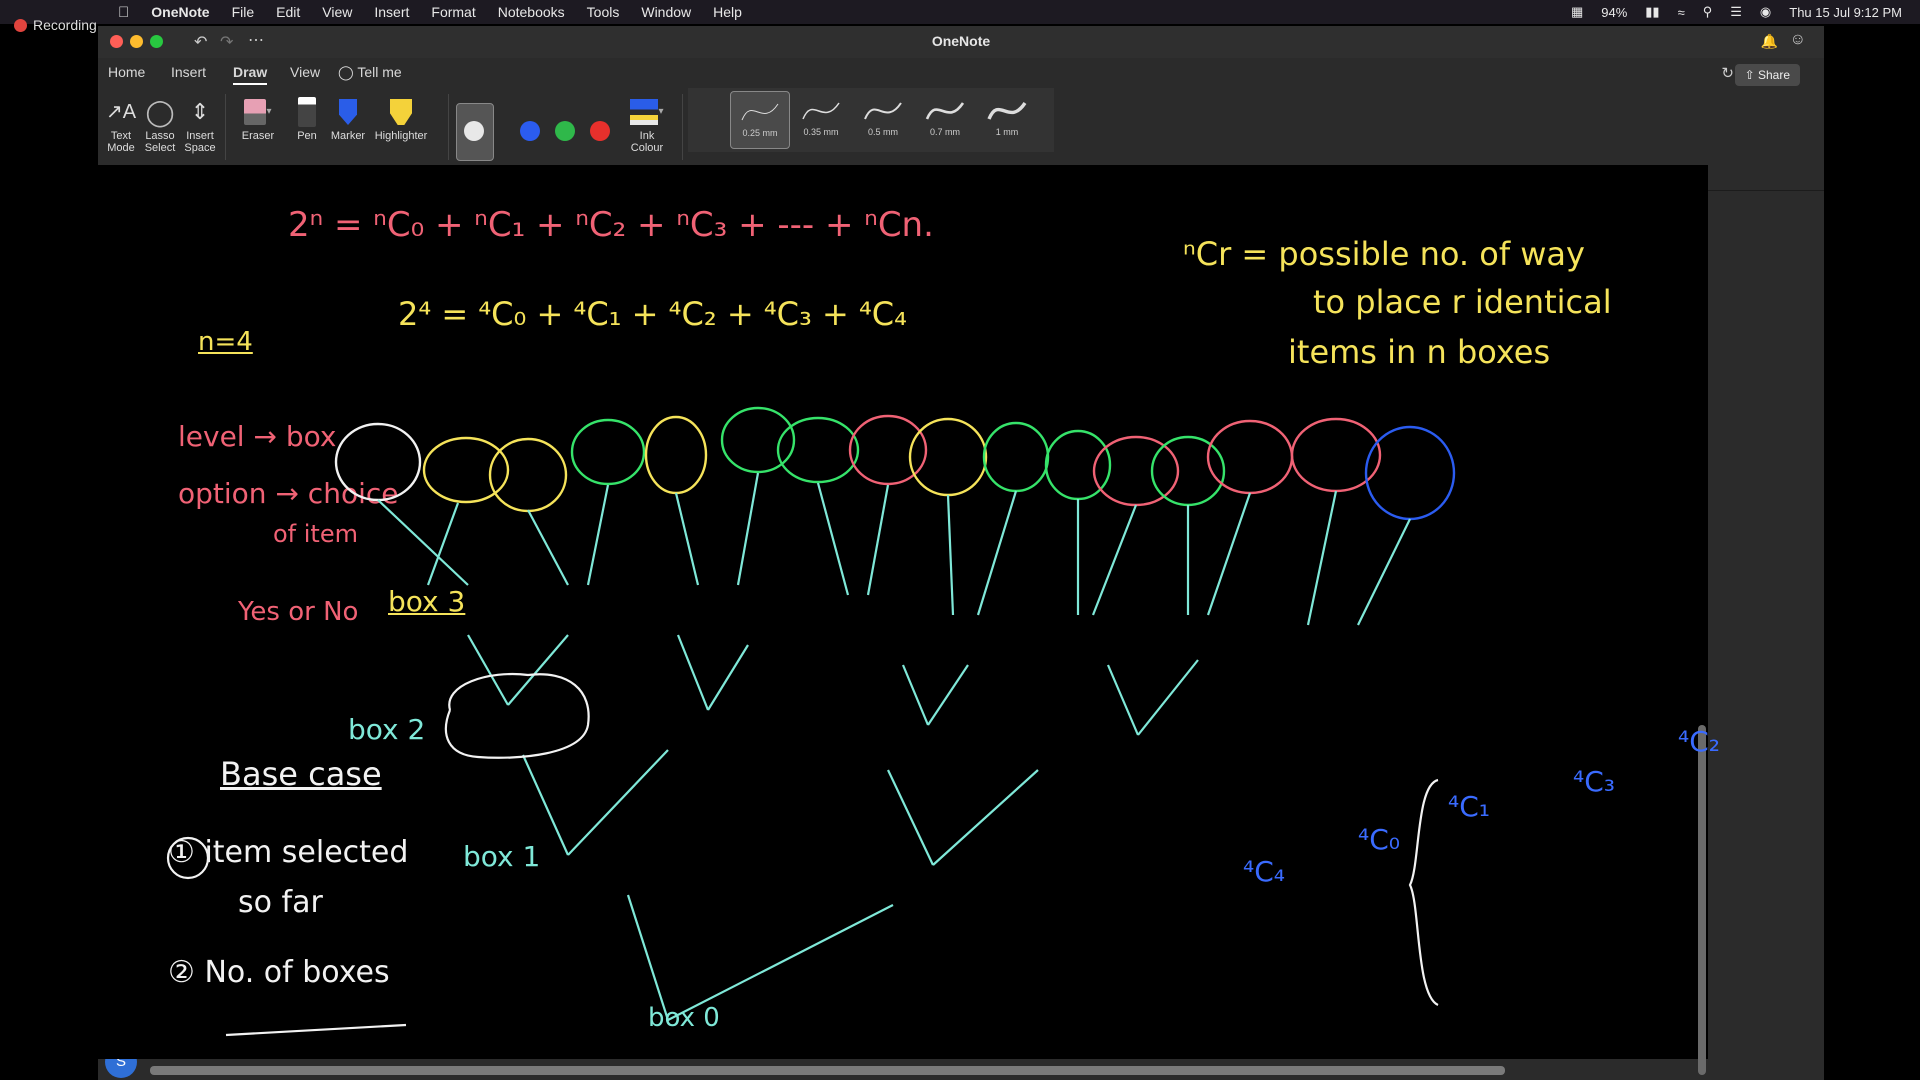 Image resolution: width=1920 pixels, height=1080 pixels. What do you see at coordinates (647, 142) in the screenshot?
I see `ink-colour-label: Ink Colour` at bounding box center [647, 142].